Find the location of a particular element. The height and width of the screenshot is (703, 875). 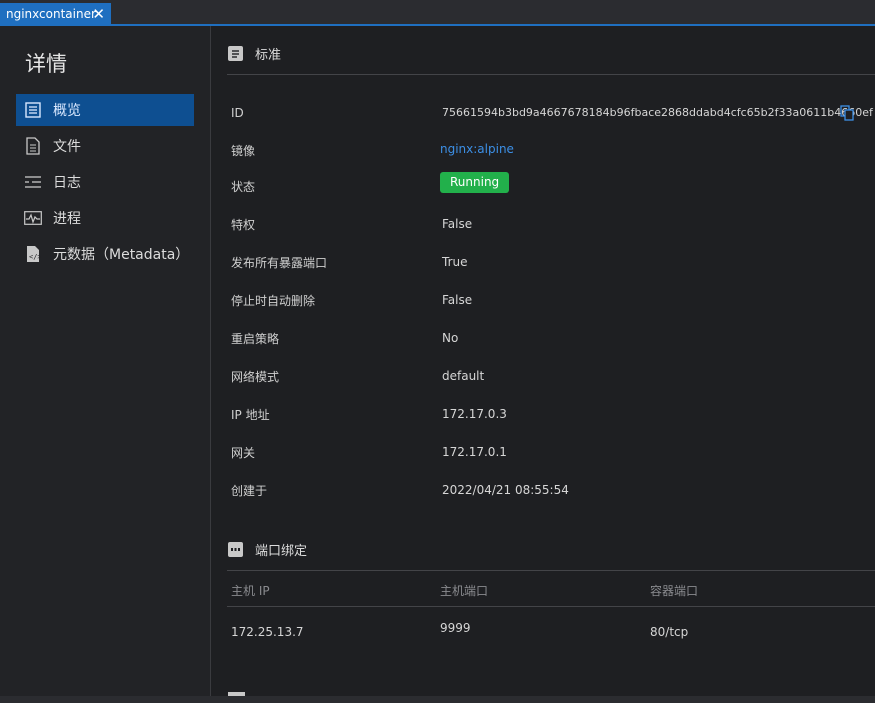

label-status: 状态 is located at coordinates (243, 187).